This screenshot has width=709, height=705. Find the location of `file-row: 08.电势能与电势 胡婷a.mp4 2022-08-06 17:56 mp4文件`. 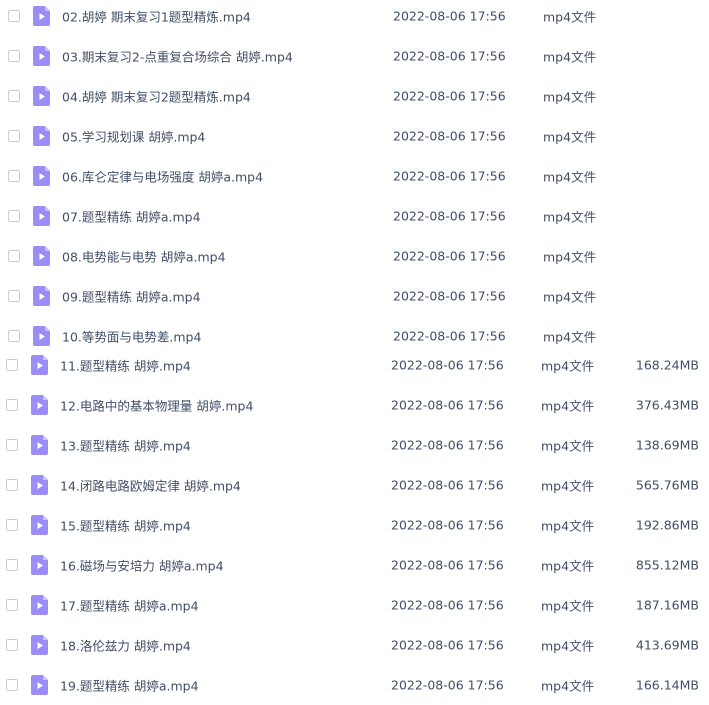

file-row: 08.电势能与电势 胡婷a.mp4 2022-08-06 17:56 mp4文件 is located at coordinates (354, 256).